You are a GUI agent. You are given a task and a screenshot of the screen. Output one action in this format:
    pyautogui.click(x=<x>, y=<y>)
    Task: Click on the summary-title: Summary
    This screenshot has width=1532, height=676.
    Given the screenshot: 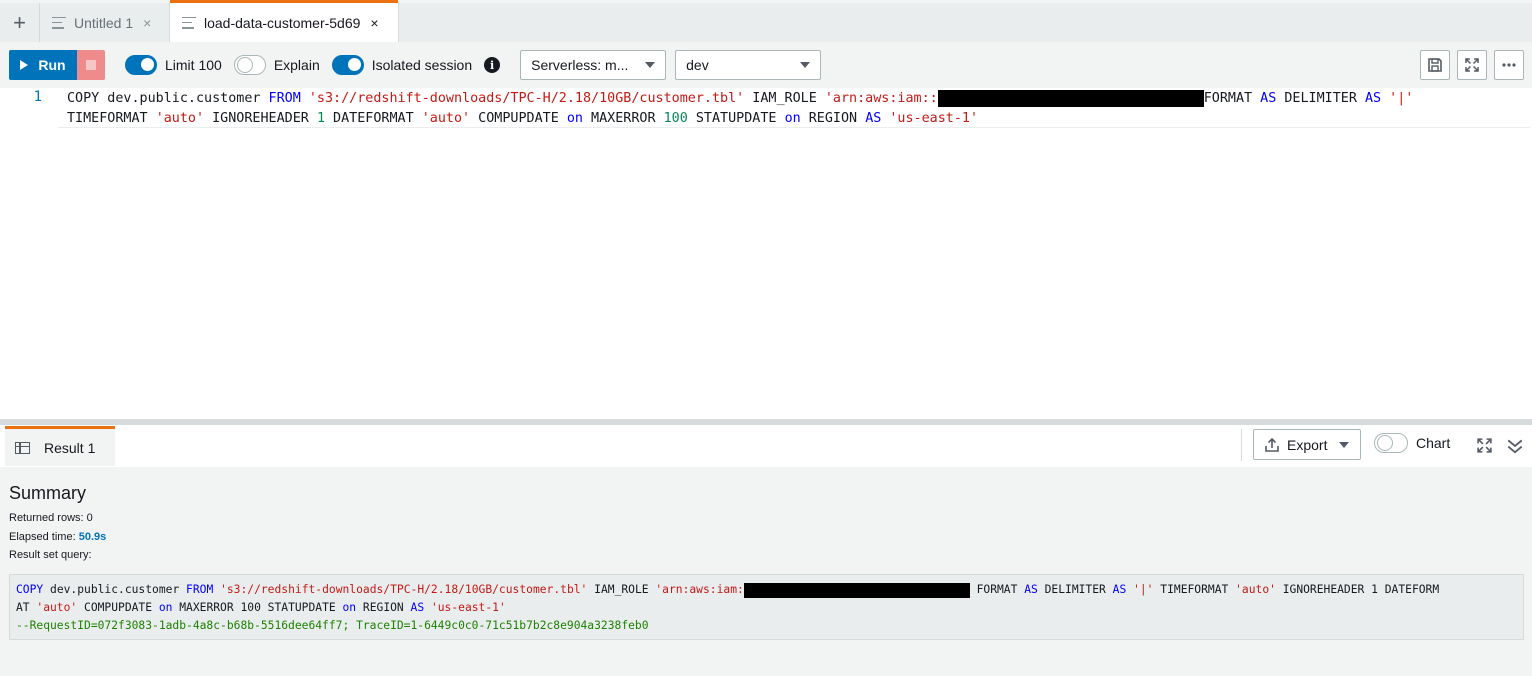 What is the action you would take?
    pyautogui.click(x=48, y=493)
    